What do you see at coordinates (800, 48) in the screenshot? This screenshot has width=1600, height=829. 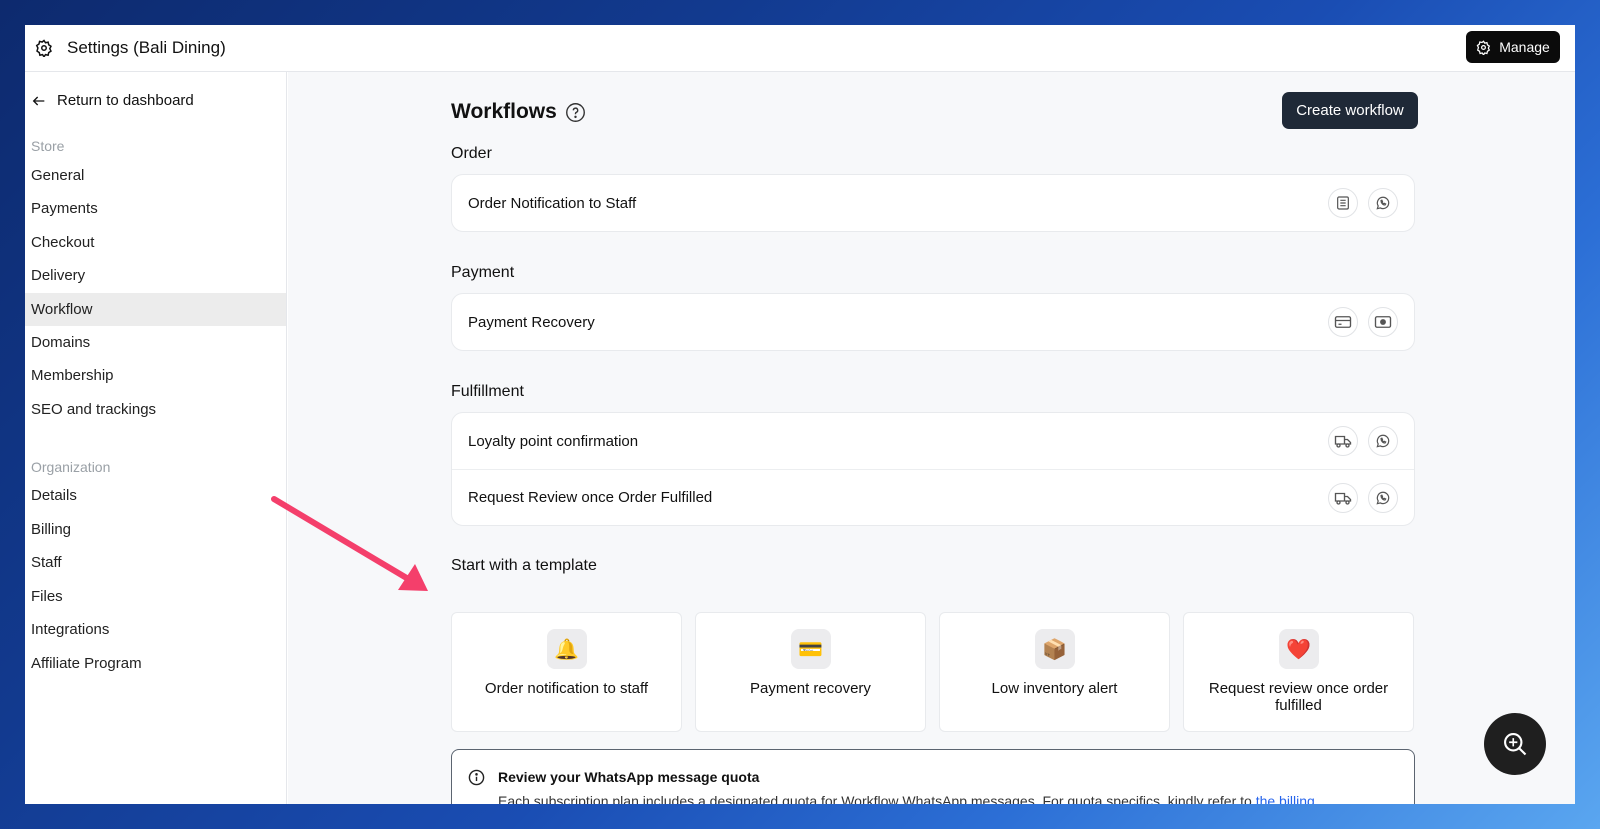 I see `top-bar: Settings (Bali Dining) Manage` at bounding box center [800, 48].